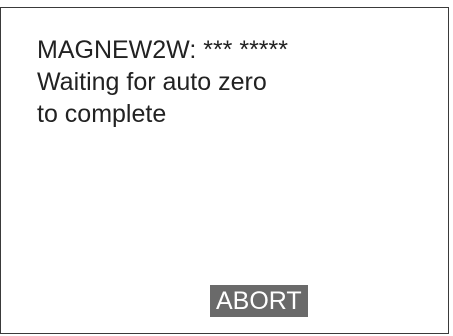  Describe the element at coordinates (259, 301) in the screenshot. I see `abort-button: ABORT` at that location.